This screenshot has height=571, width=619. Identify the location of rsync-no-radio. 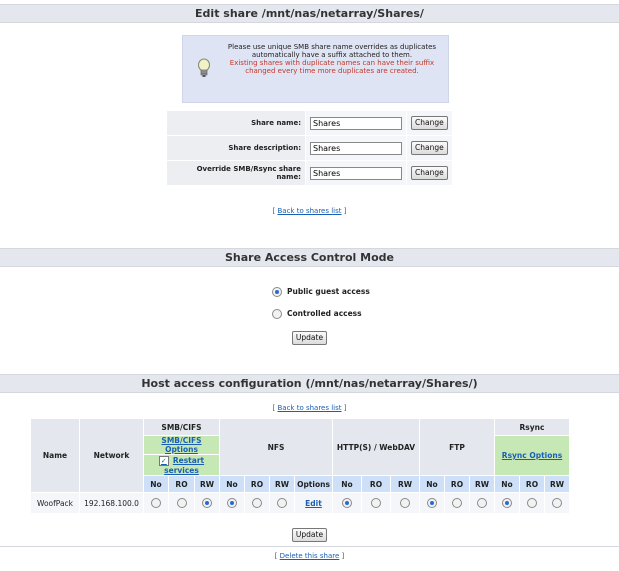
(507, 503).